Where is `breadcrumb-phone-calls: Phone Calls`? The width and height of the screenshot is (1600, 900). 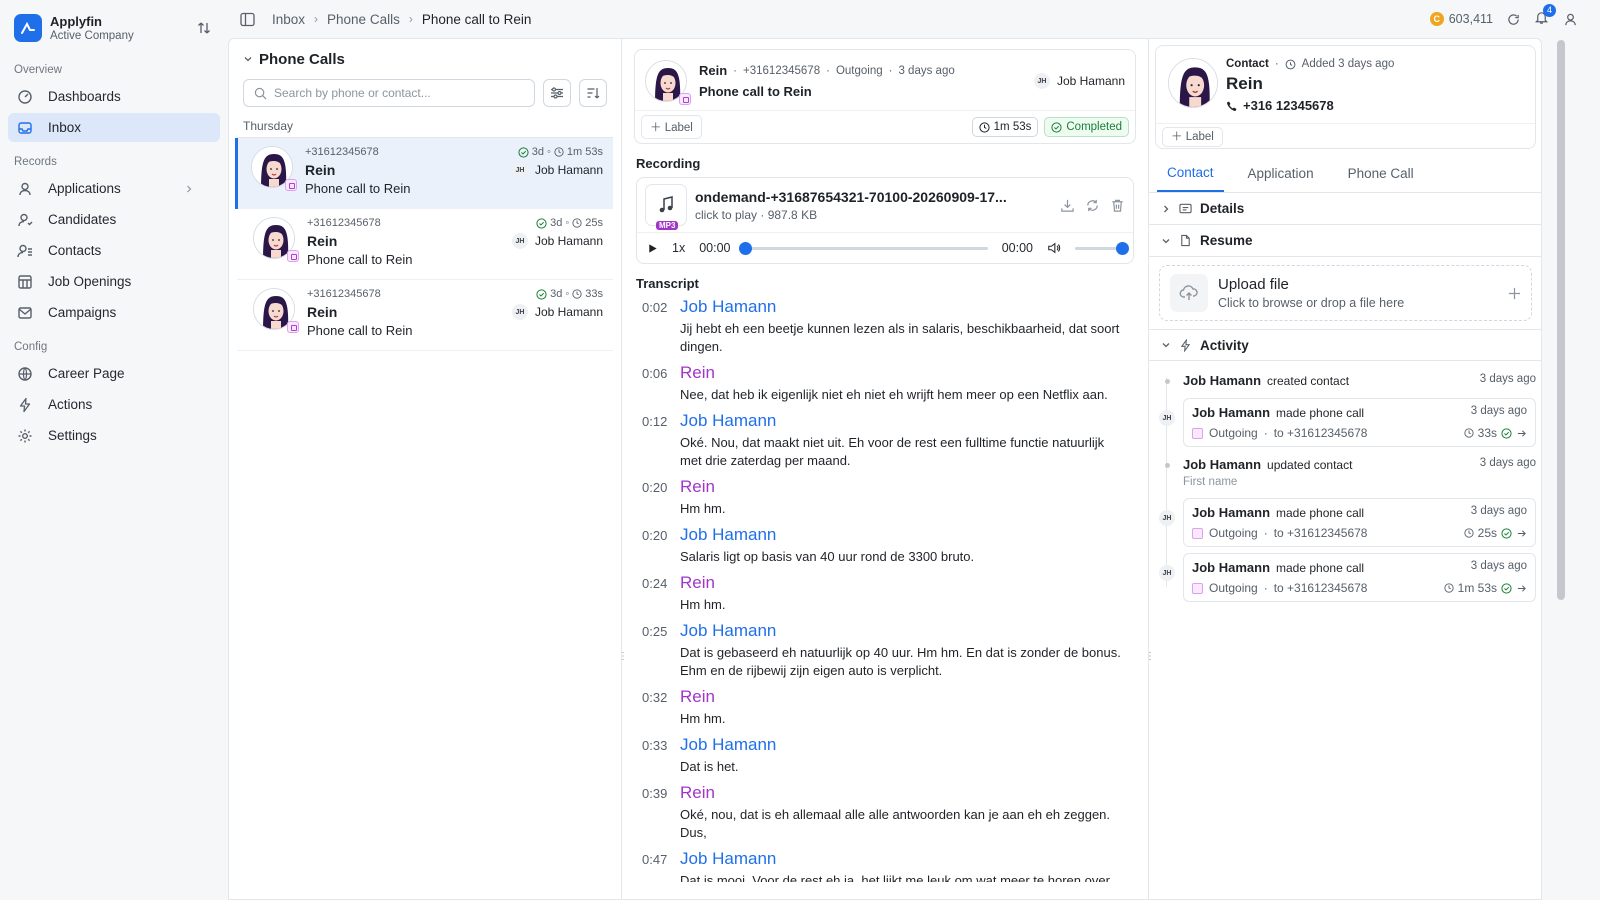 breadcrumb-phone-calls: Phone Calls is located at coordinates (363, 19).